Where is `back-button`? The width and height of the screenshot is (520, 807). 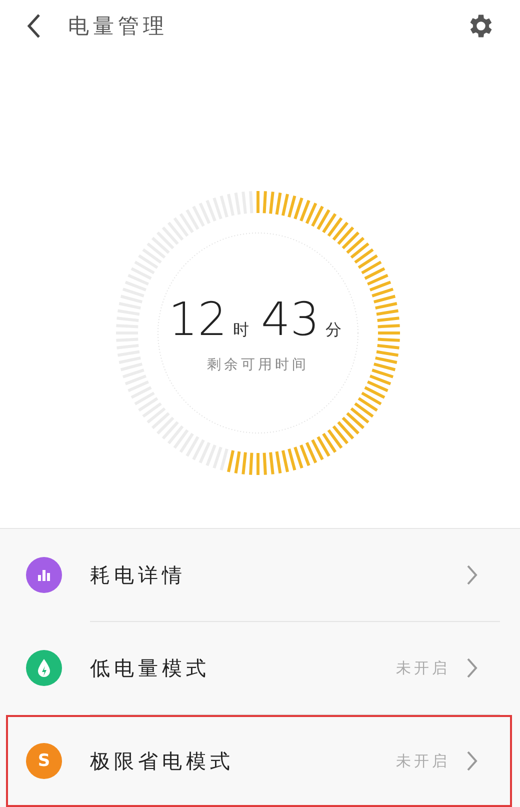
back-button is located at coordinates (34, 26).